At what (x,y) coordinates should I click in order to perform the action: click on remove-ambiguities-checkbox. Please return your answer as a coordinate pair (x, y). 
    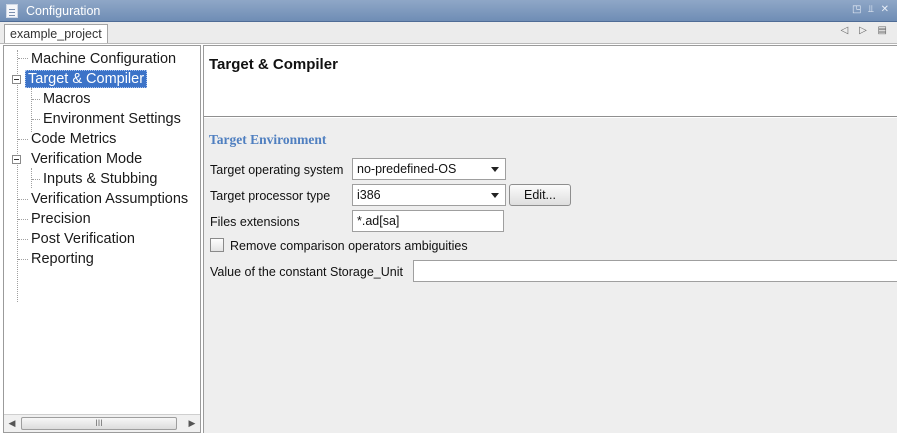
    Looking at the image, I should click on (217, 245).